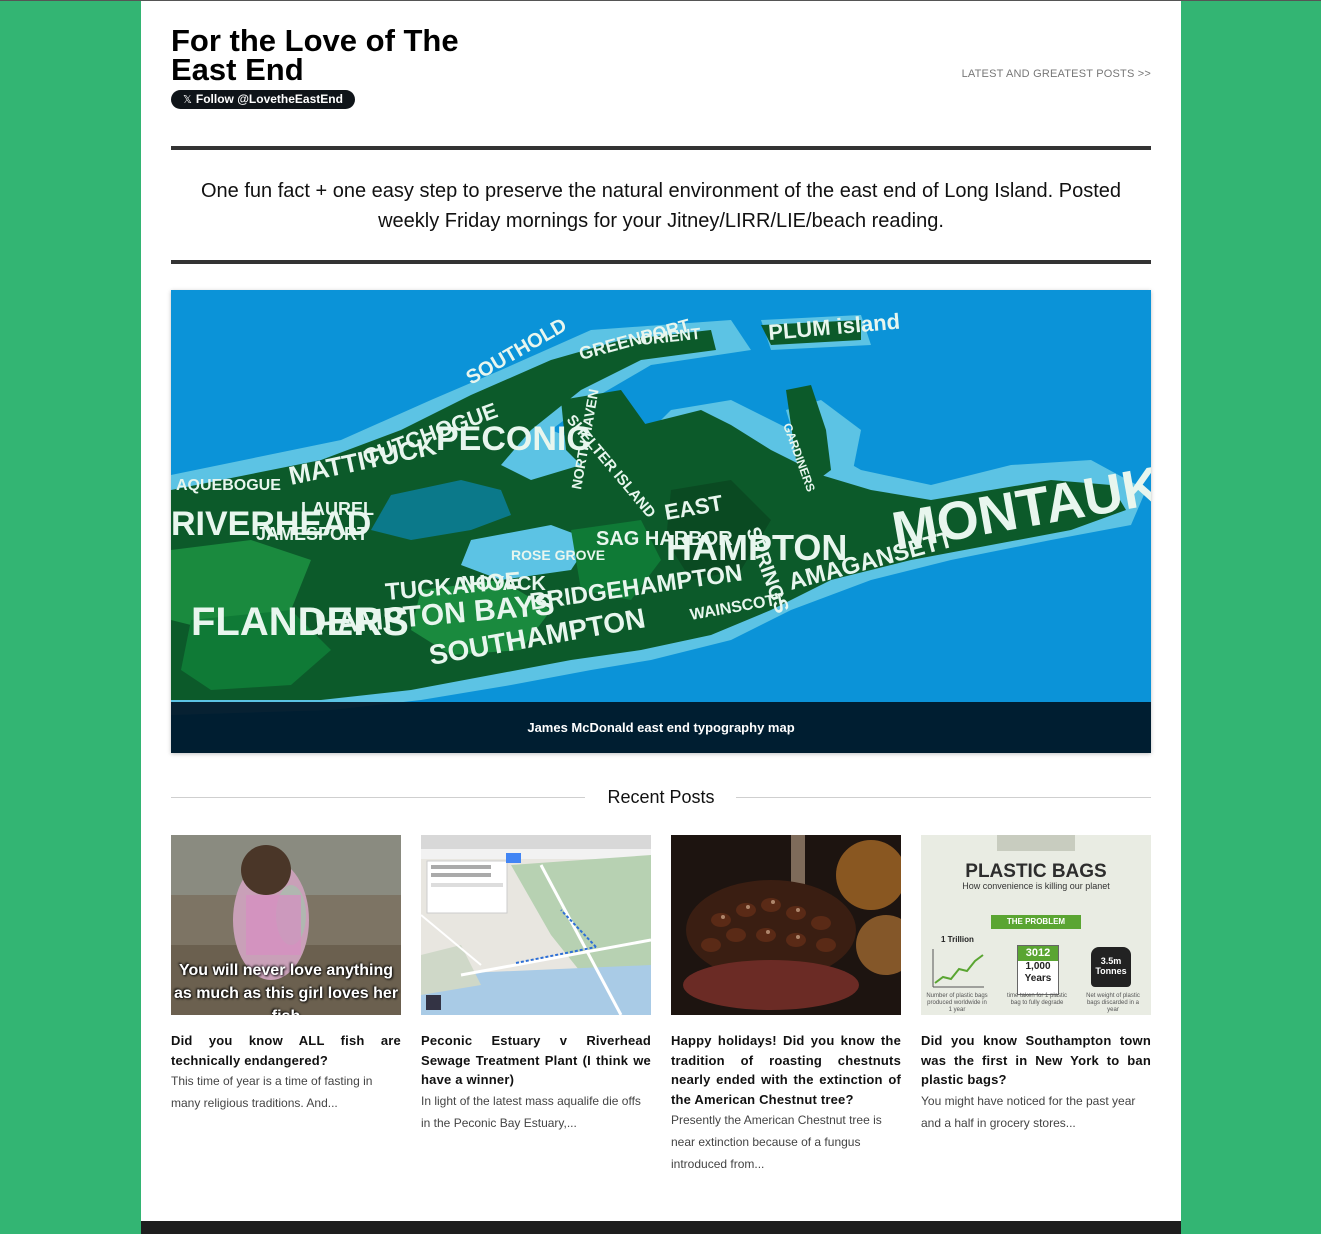 The height and width of the screenshot is (1234, 1321). I want to click on recent-posts-label: Recent Posts, so click(661, 797).